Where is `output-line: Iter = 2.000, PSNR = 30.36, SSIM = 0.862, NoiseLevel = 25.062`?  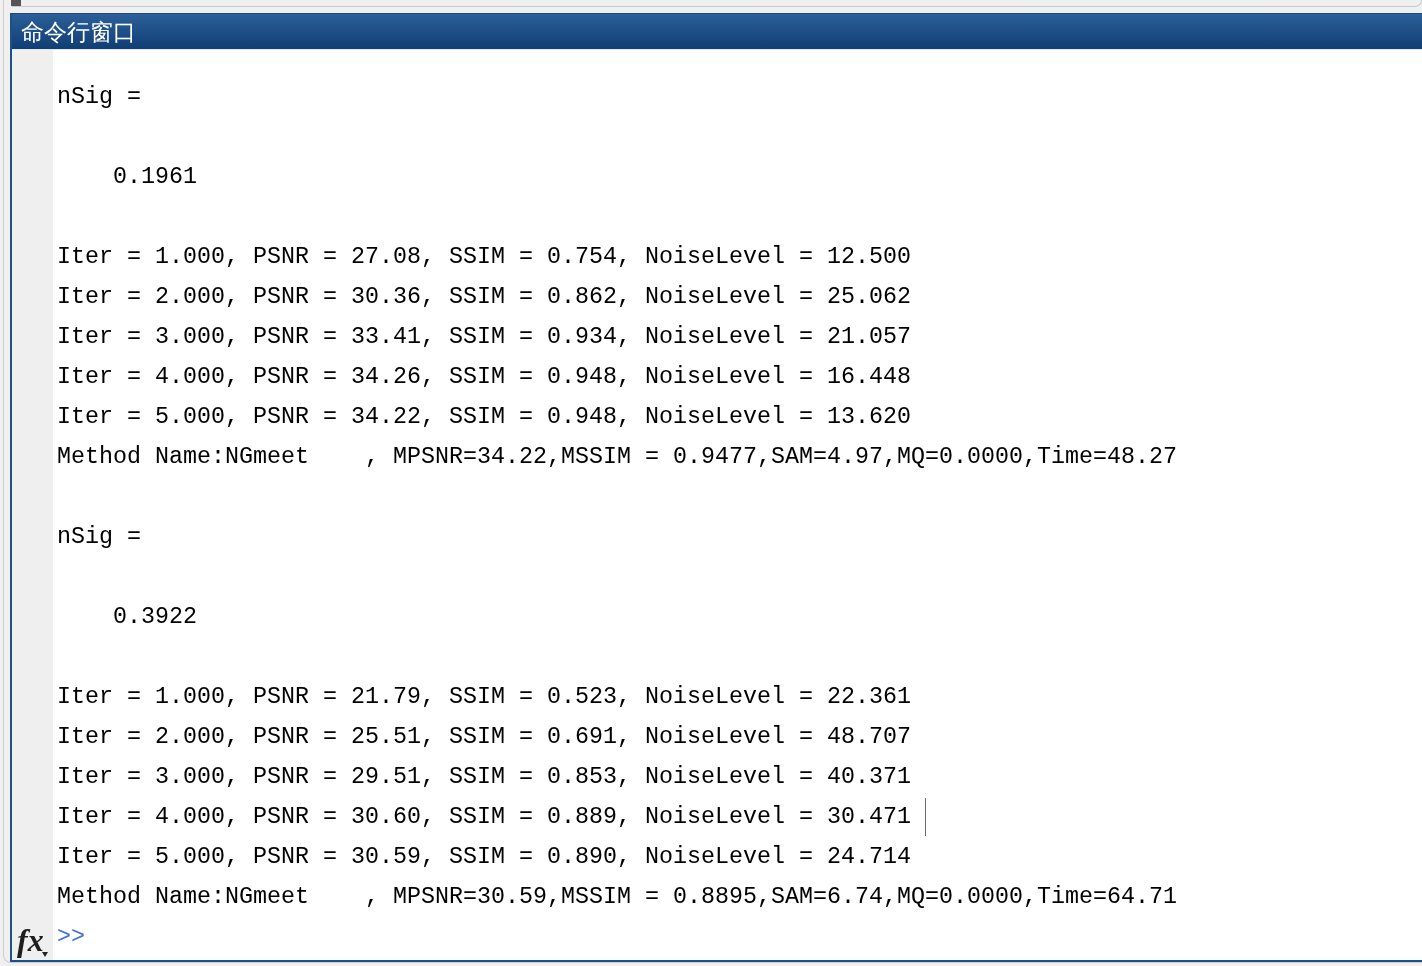
output-line: Iter = 2.000, PSNR = 30.36, SSIM = 0.862, NoiseLevel = 25.062 is located at coordinates (484, 297).